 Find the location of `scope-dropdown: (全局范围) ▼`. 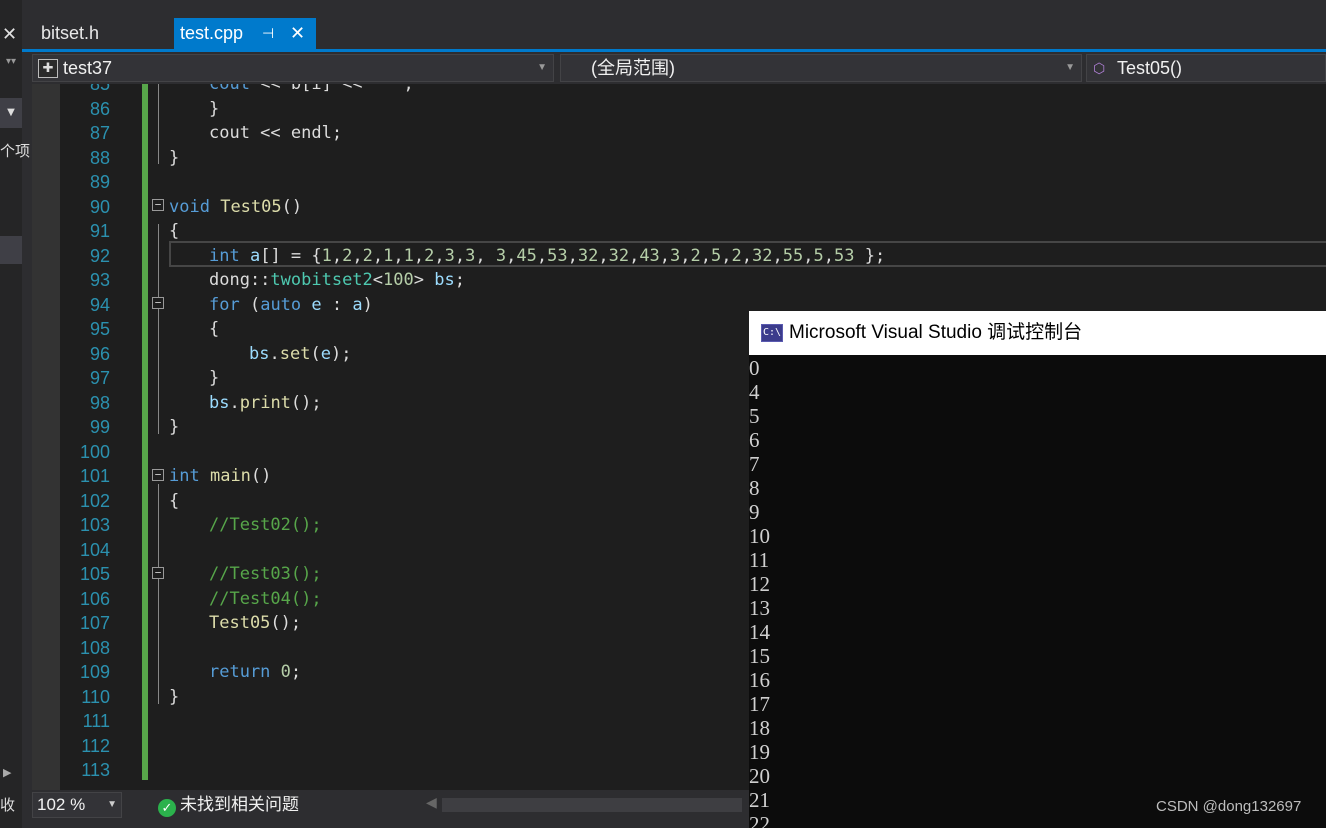

scope-dropdown: (全局范围) ▼ is located at coordinates (821, 68).